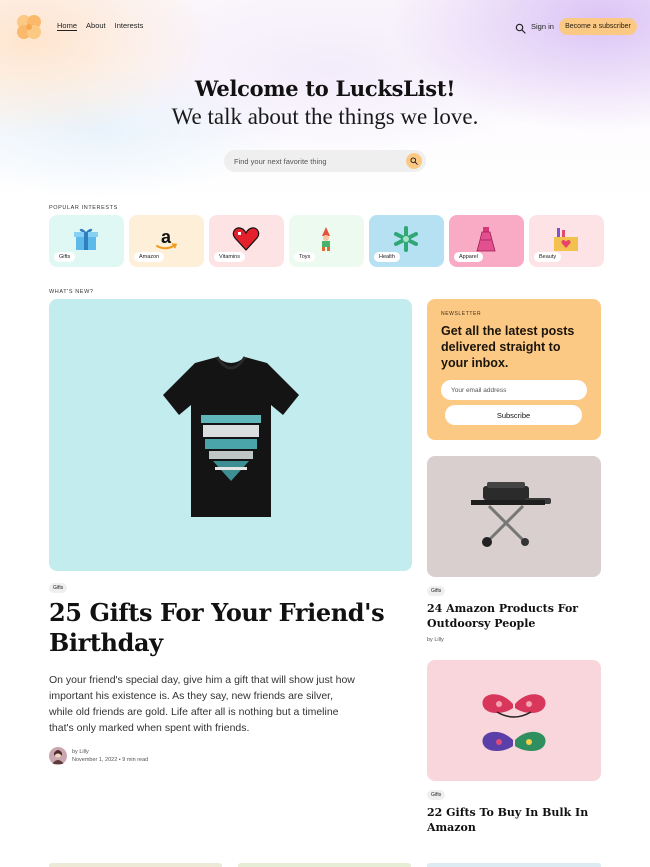 The width and height of the screenshot is (650, 867). Describe the element at coordinates (29, 27) in the screenshot. I see `clover-logo-icon` at that location.